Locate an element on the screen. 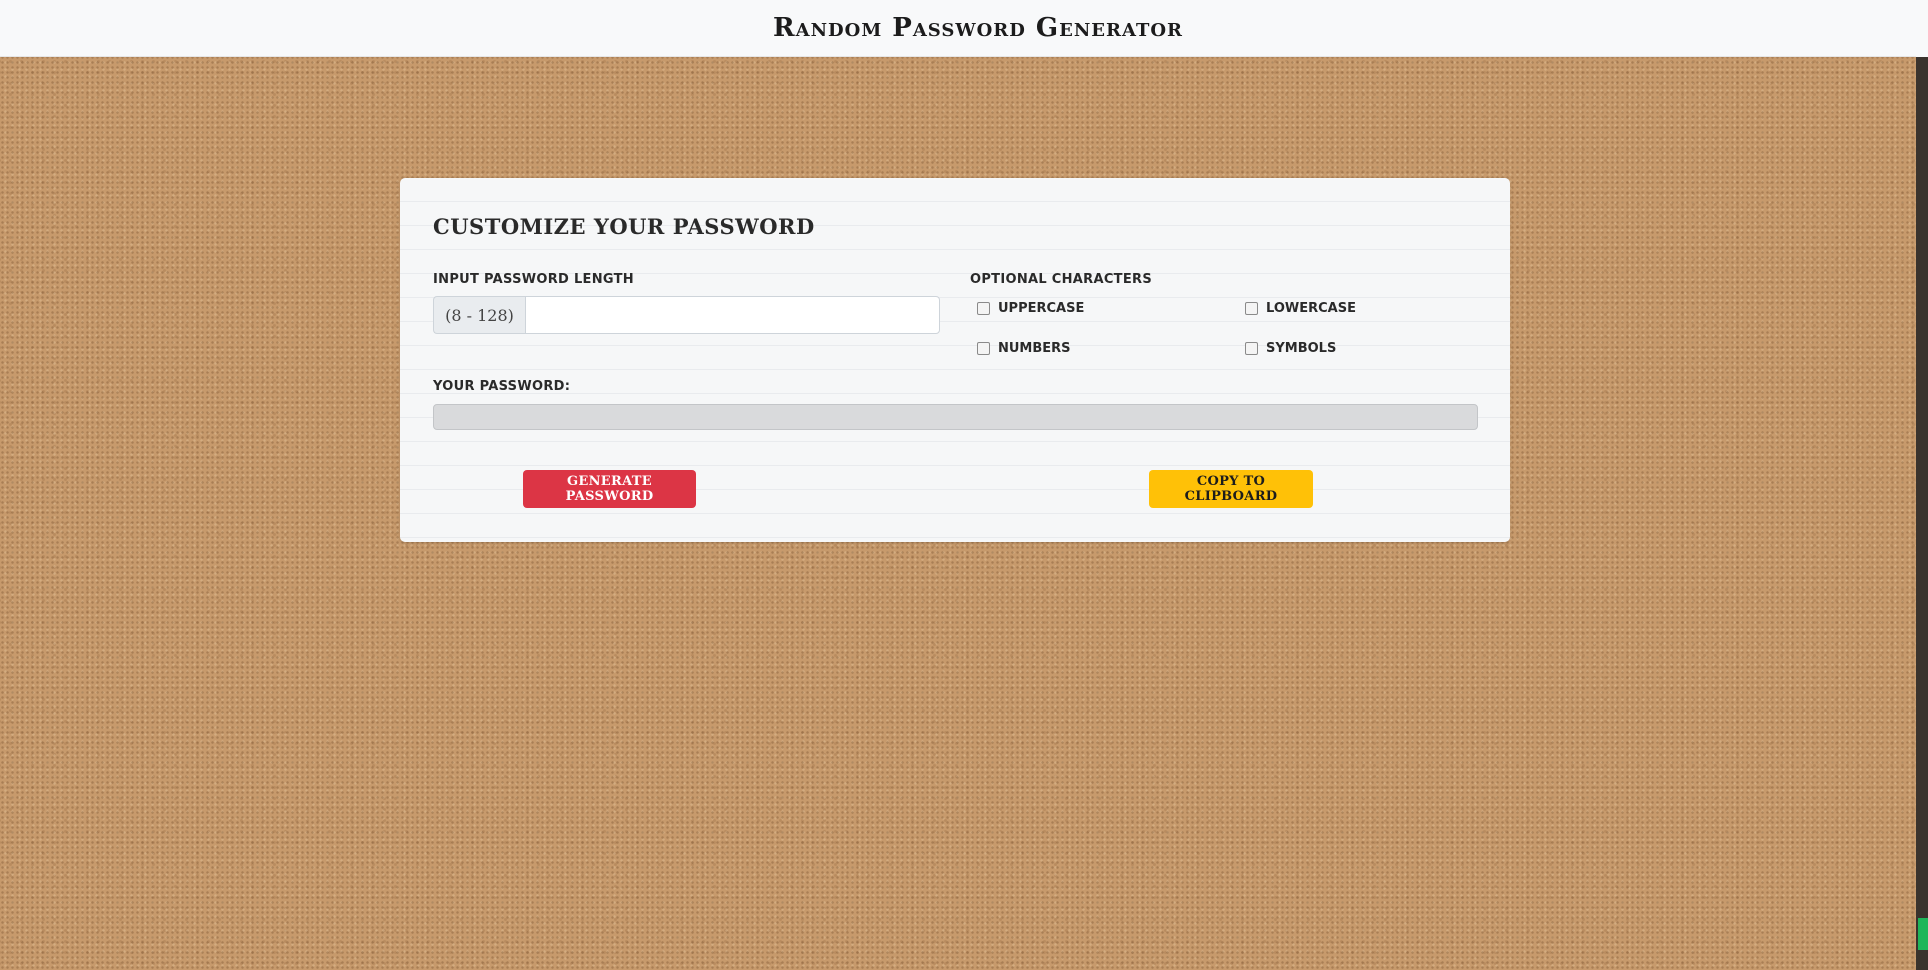 This screenshot has height=970, width=1928. numbers-option: Numbers is located at coordinates (1024, 348).